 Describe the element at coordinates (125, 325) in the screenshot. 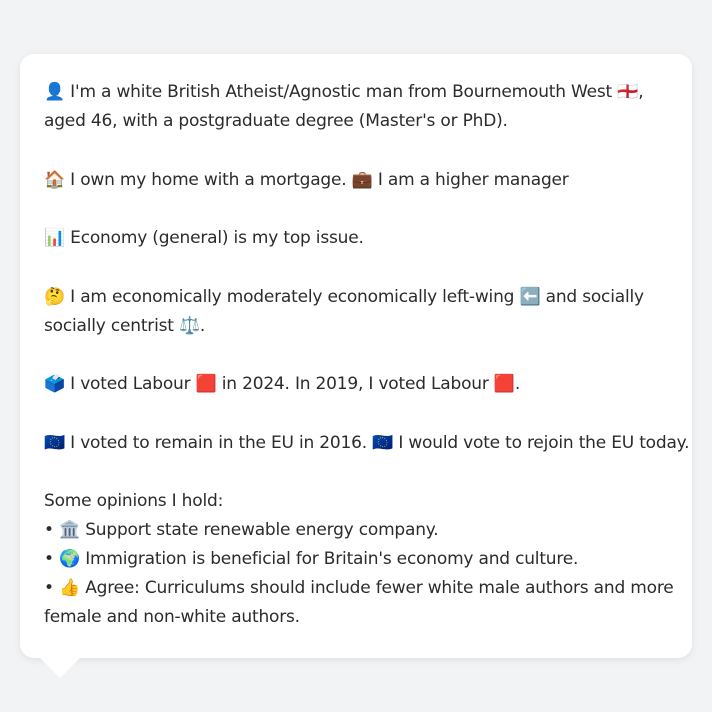

I see `ideology-line-2: socially centrist ⚖️.` at that location.